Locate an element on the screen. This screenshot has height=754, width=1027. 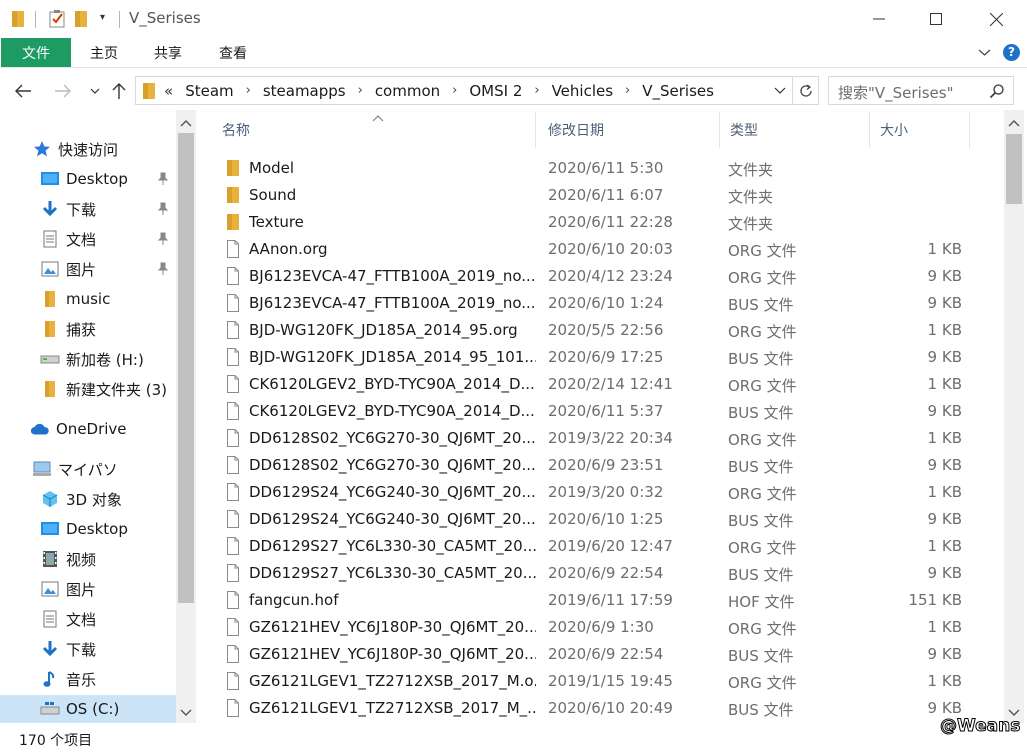
forward-button is located at coordinates (63, 91).